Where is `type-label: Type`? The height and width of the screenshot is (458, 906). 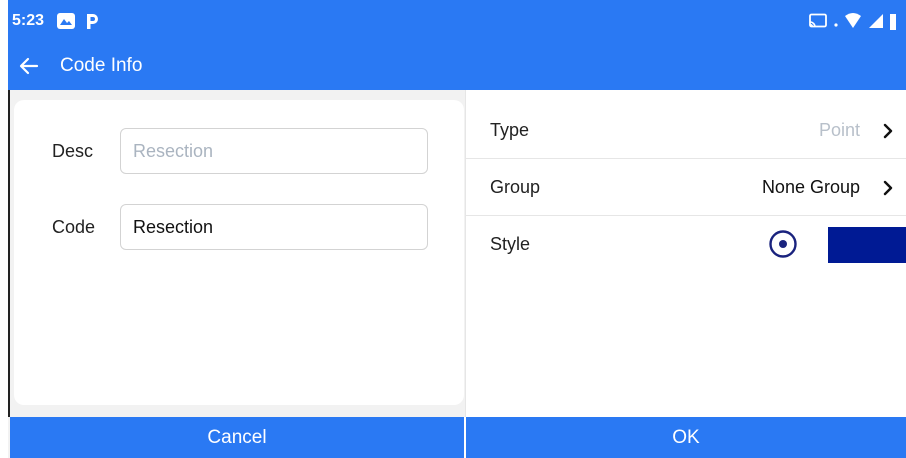 type-label: Type is located at coordinates (510, 130).